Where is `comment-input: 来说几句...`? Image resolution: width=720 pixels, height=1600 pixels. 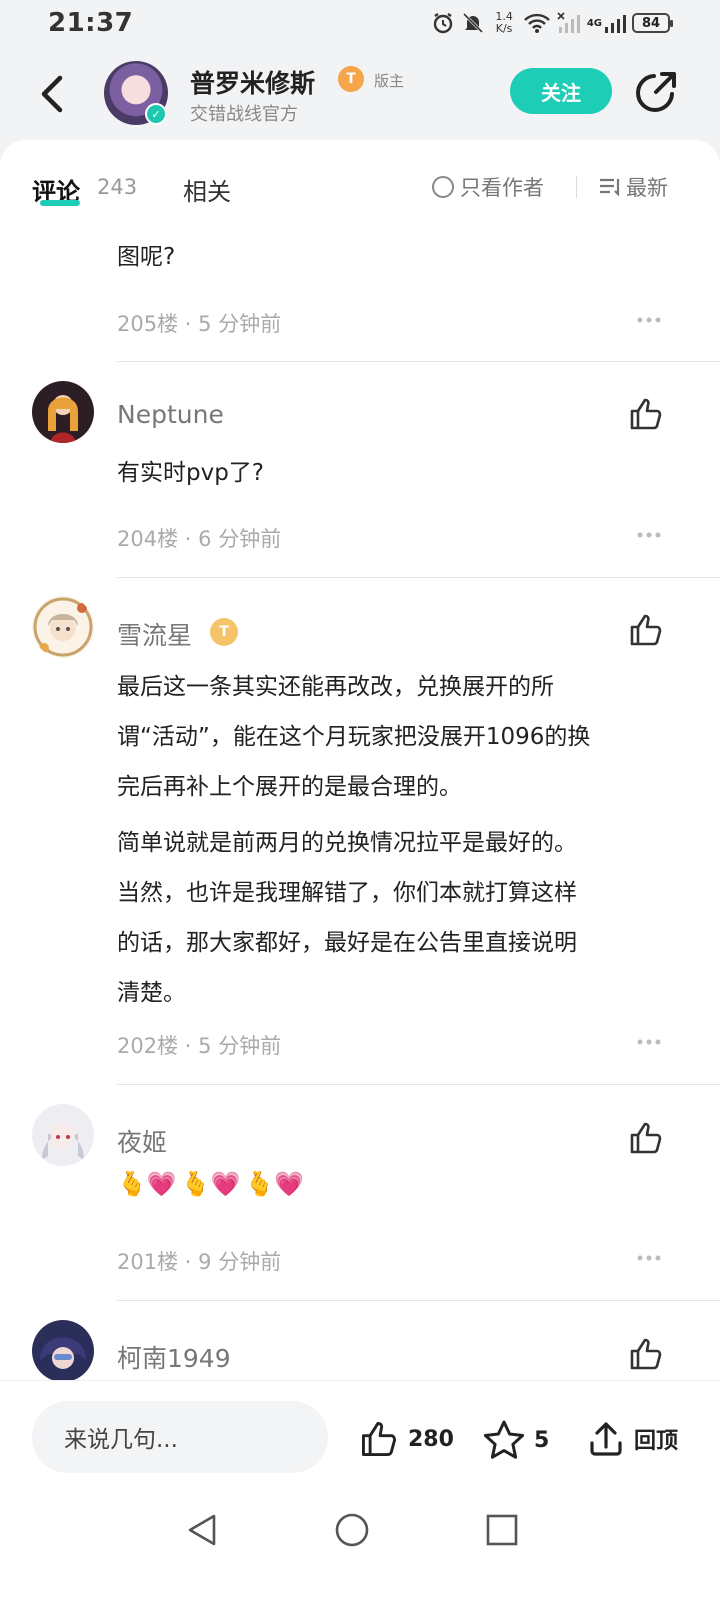 comment-input: 来说几句... is located at coordinates (180, 1437).